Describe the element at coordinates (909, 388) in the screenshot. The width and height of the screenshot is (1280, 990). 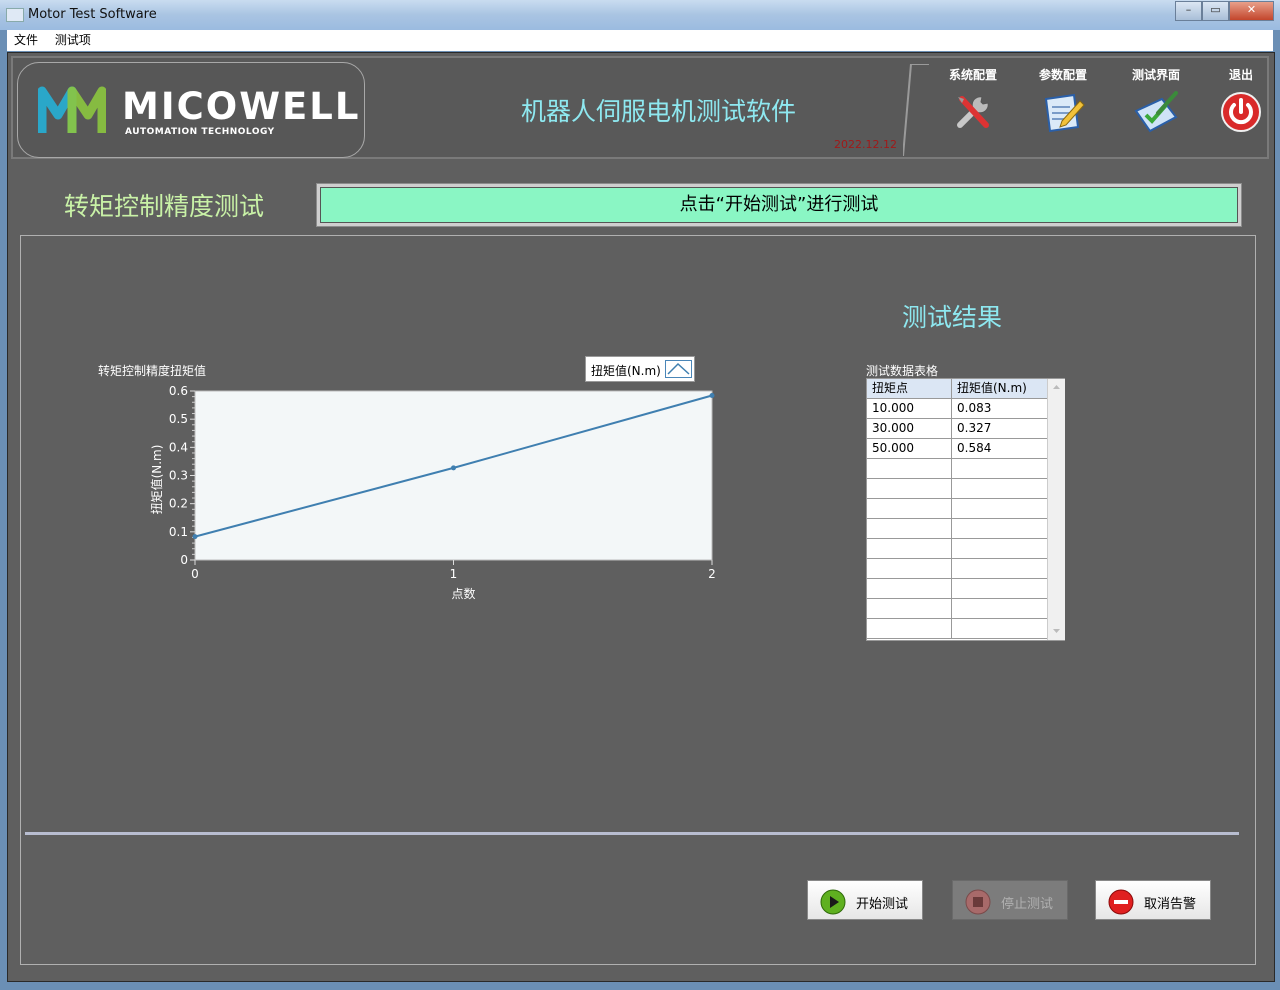
I see `col-header-torque-point: 扭矩点` at that location.